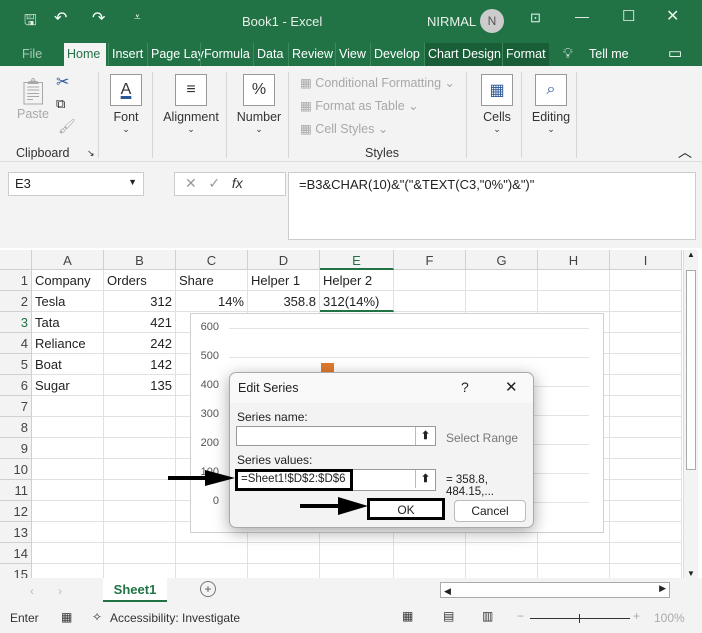 The width and height of the screenshot is (702, 633). I want to click on column-header: G, so click(502, 260).